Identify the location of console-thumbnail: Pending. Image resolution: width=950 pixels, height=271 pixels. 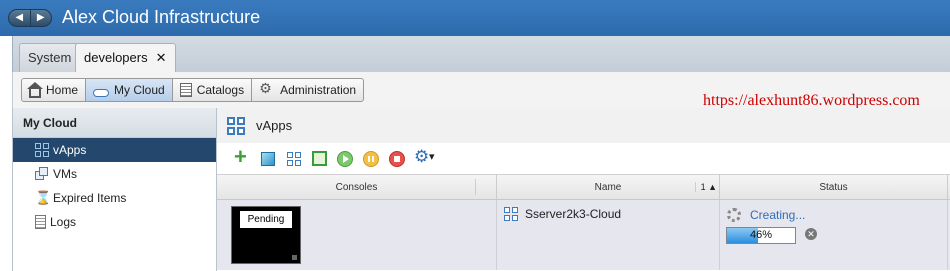
(266, 235).